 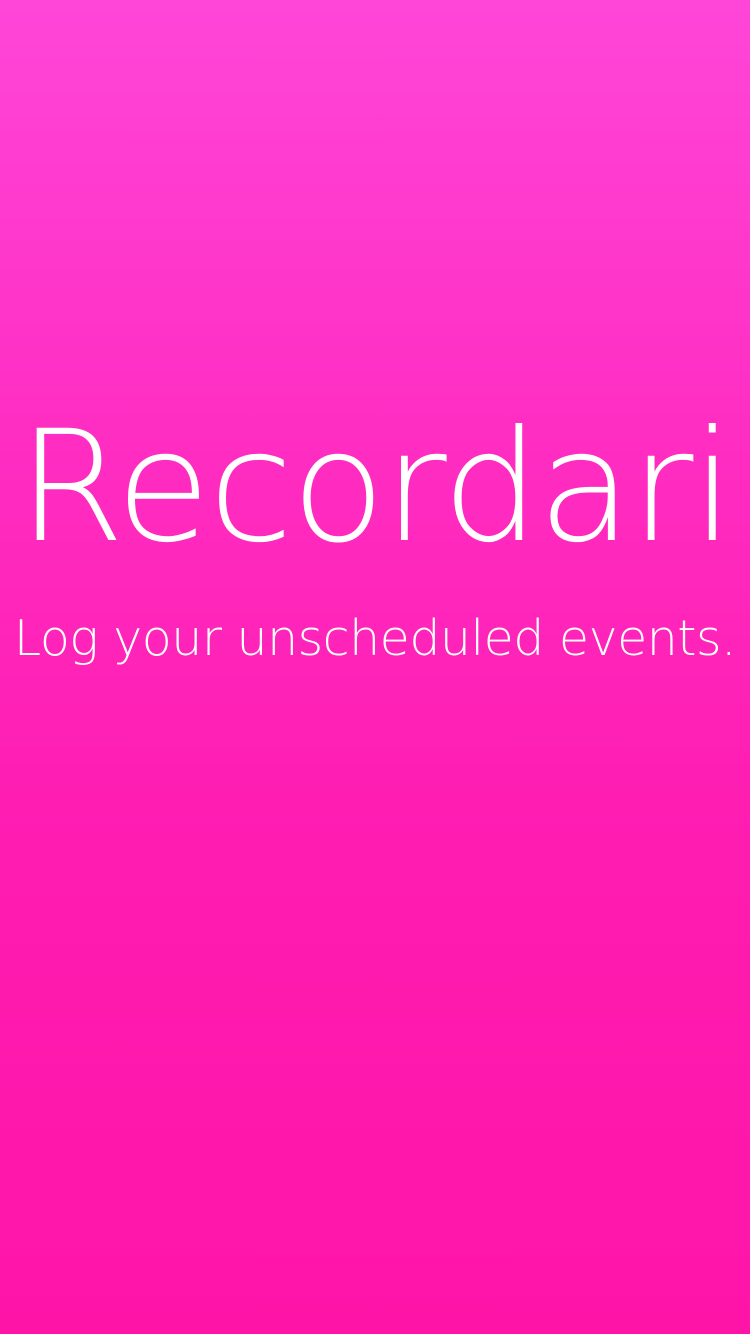 What do you see at coordinates (376, 487) in the screenshot?
I see `app-title: Recordari` at bounding box center [376, 487].